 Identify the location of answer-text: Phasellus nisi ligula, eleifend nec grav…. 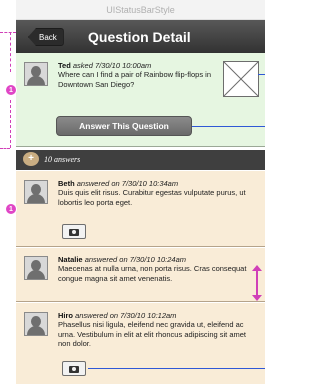
(152, 334).